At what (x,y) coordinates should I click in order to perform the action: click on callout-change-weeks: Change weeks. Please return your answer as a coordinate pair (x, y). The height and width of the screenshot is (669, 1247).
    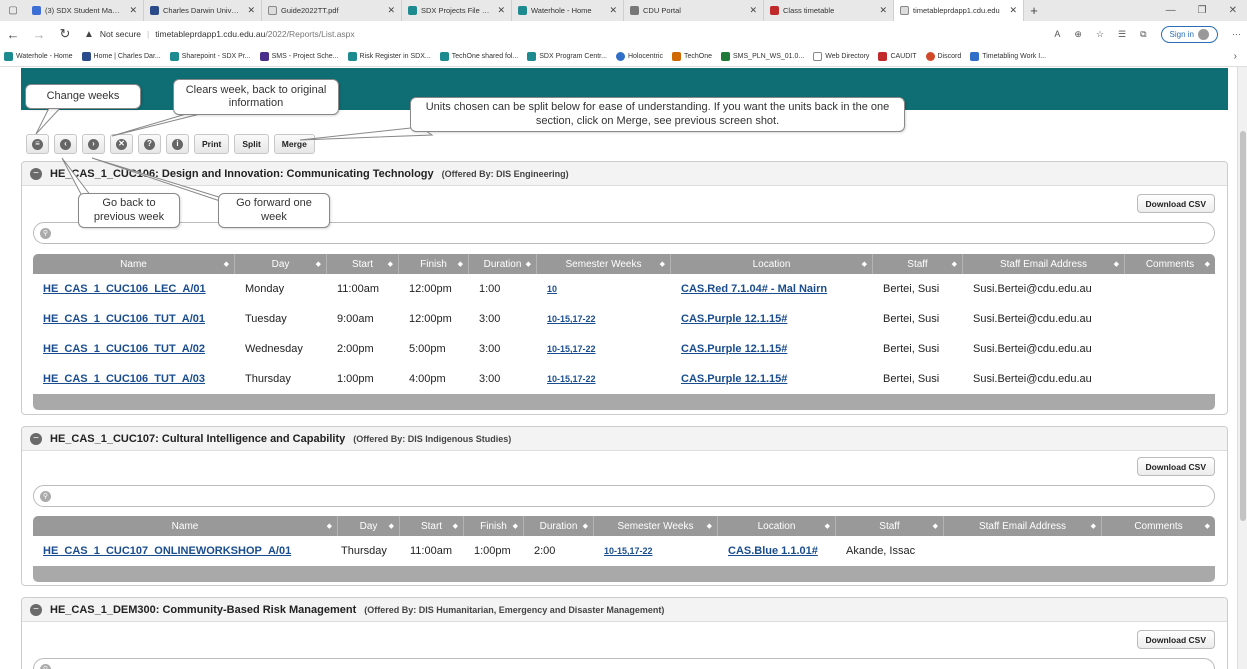
    Looking at the image, I should click on (83, 96).